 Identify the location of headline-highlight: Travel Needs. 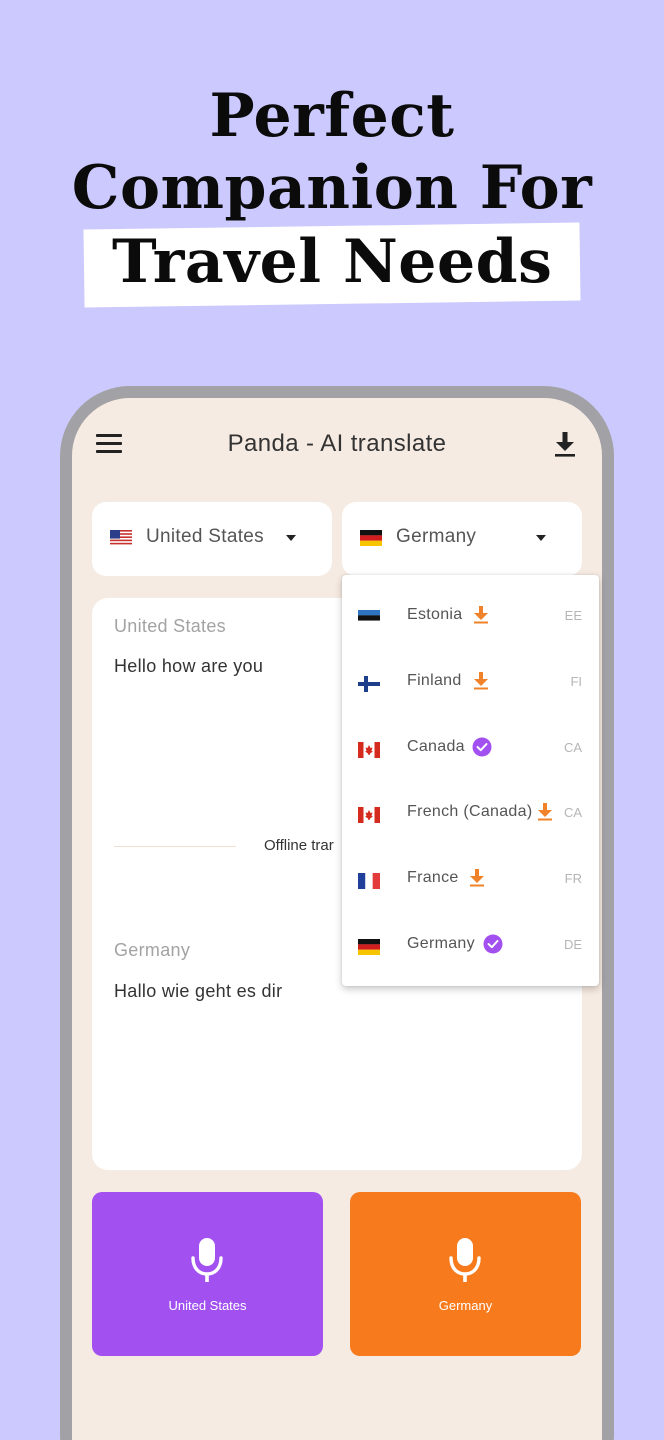
(332, 265).